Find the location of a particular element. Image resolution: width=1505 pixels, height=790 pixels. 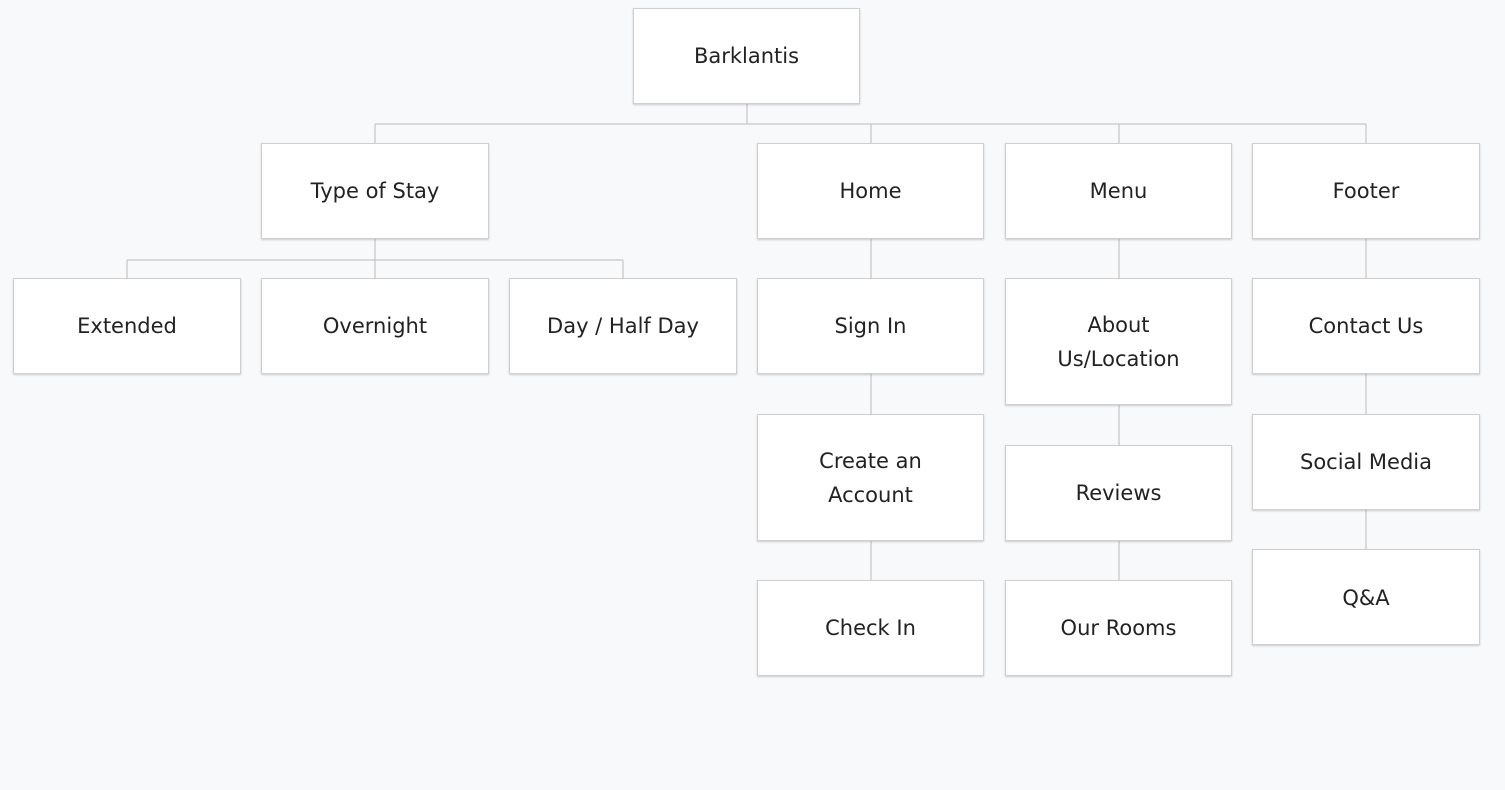

node-label: Q&A is located at coordinates (1366, 598).